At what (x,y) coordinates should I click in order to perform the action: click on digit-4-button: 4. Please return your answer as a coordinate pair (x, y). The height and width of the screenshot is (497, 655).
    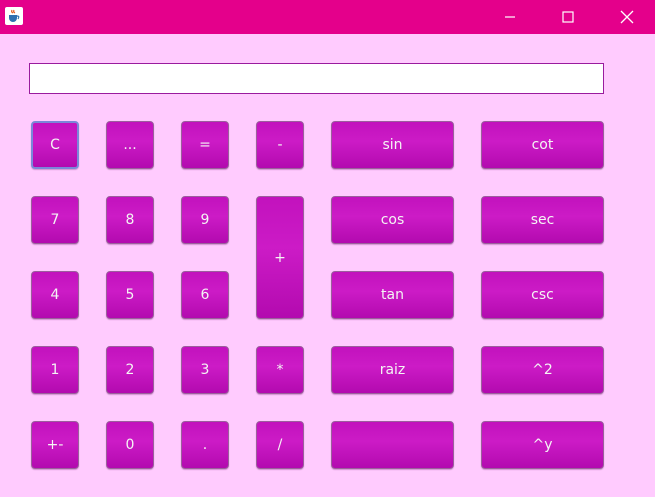
    Looking at the image, I should click on (55, 295).